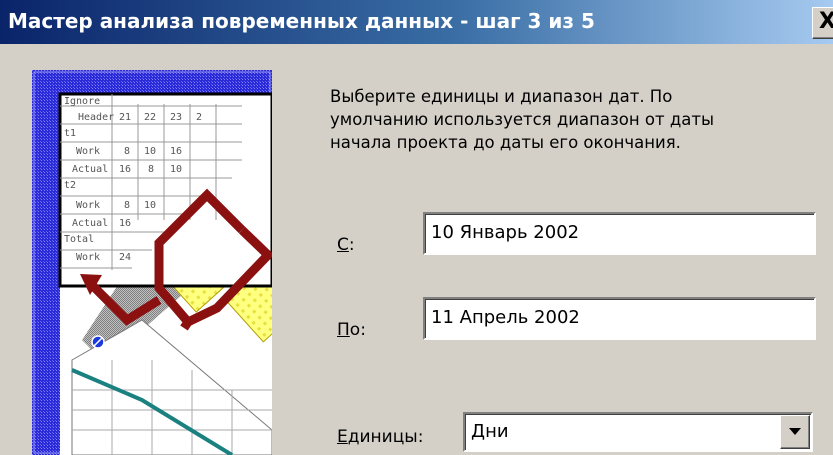 This screenshot has width=833, height=455. What do you see at coordinates (522, 119) in the screenshot?
I see `instructions-line-2: умолчанию используется диапазон от даты` at bounding box center [522, 119].